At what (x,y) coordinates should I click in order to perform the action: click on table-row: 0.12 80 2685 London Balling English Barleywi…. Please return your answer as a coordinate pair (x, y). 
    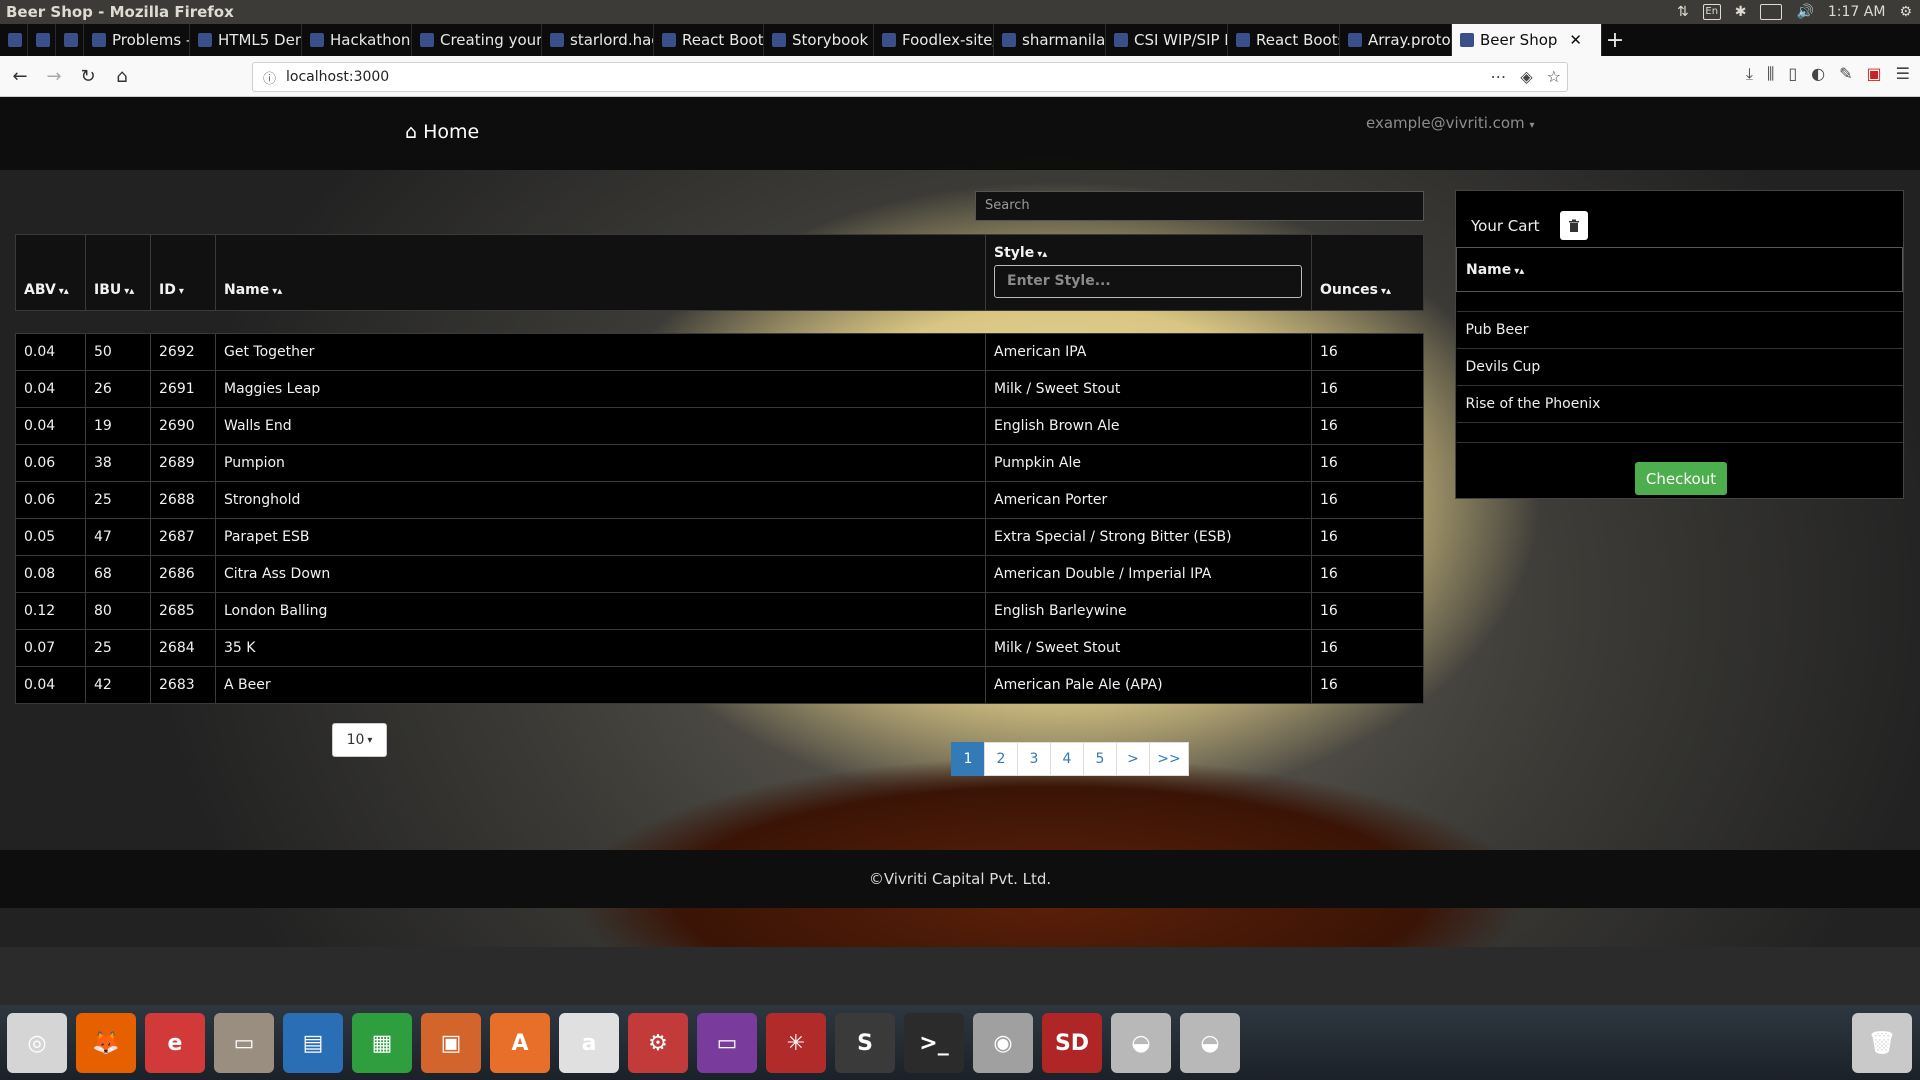
    Looking at the image, I should click on (719, 611).